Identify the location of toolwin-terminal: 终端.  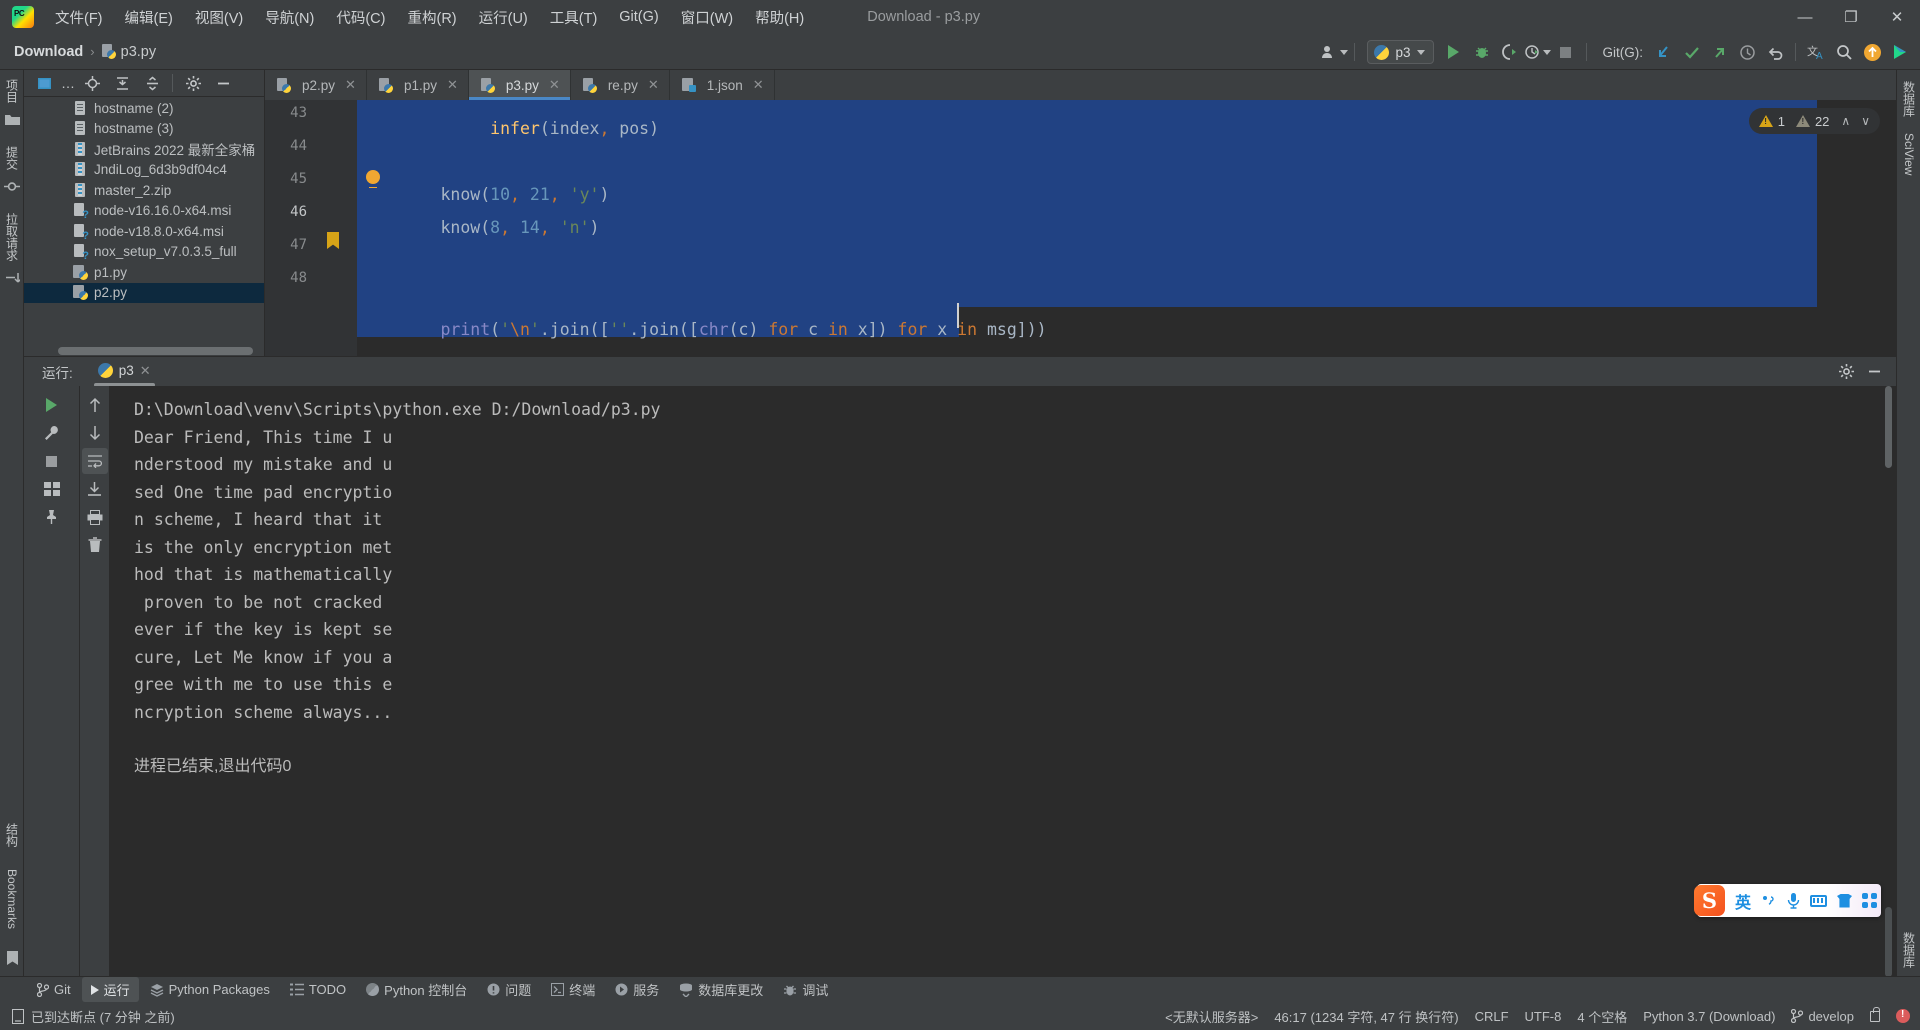
(573, 989).